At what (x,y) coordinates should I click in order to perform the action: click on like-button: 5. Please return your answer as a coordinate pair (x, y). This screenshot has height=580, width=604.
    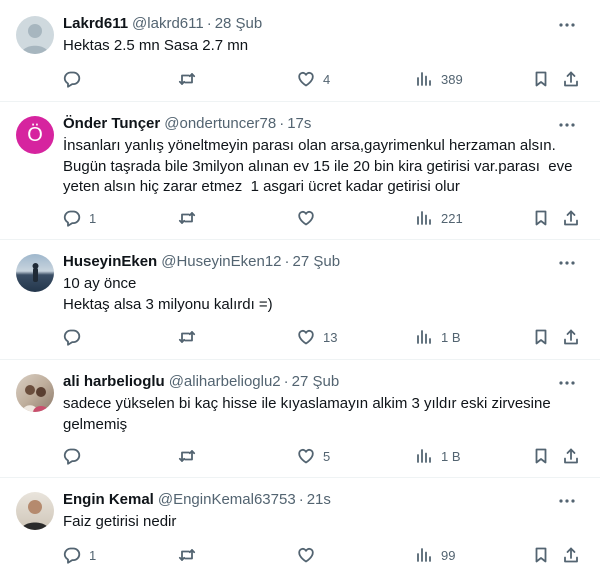
    Looking at the image, I should click on (313, 456).